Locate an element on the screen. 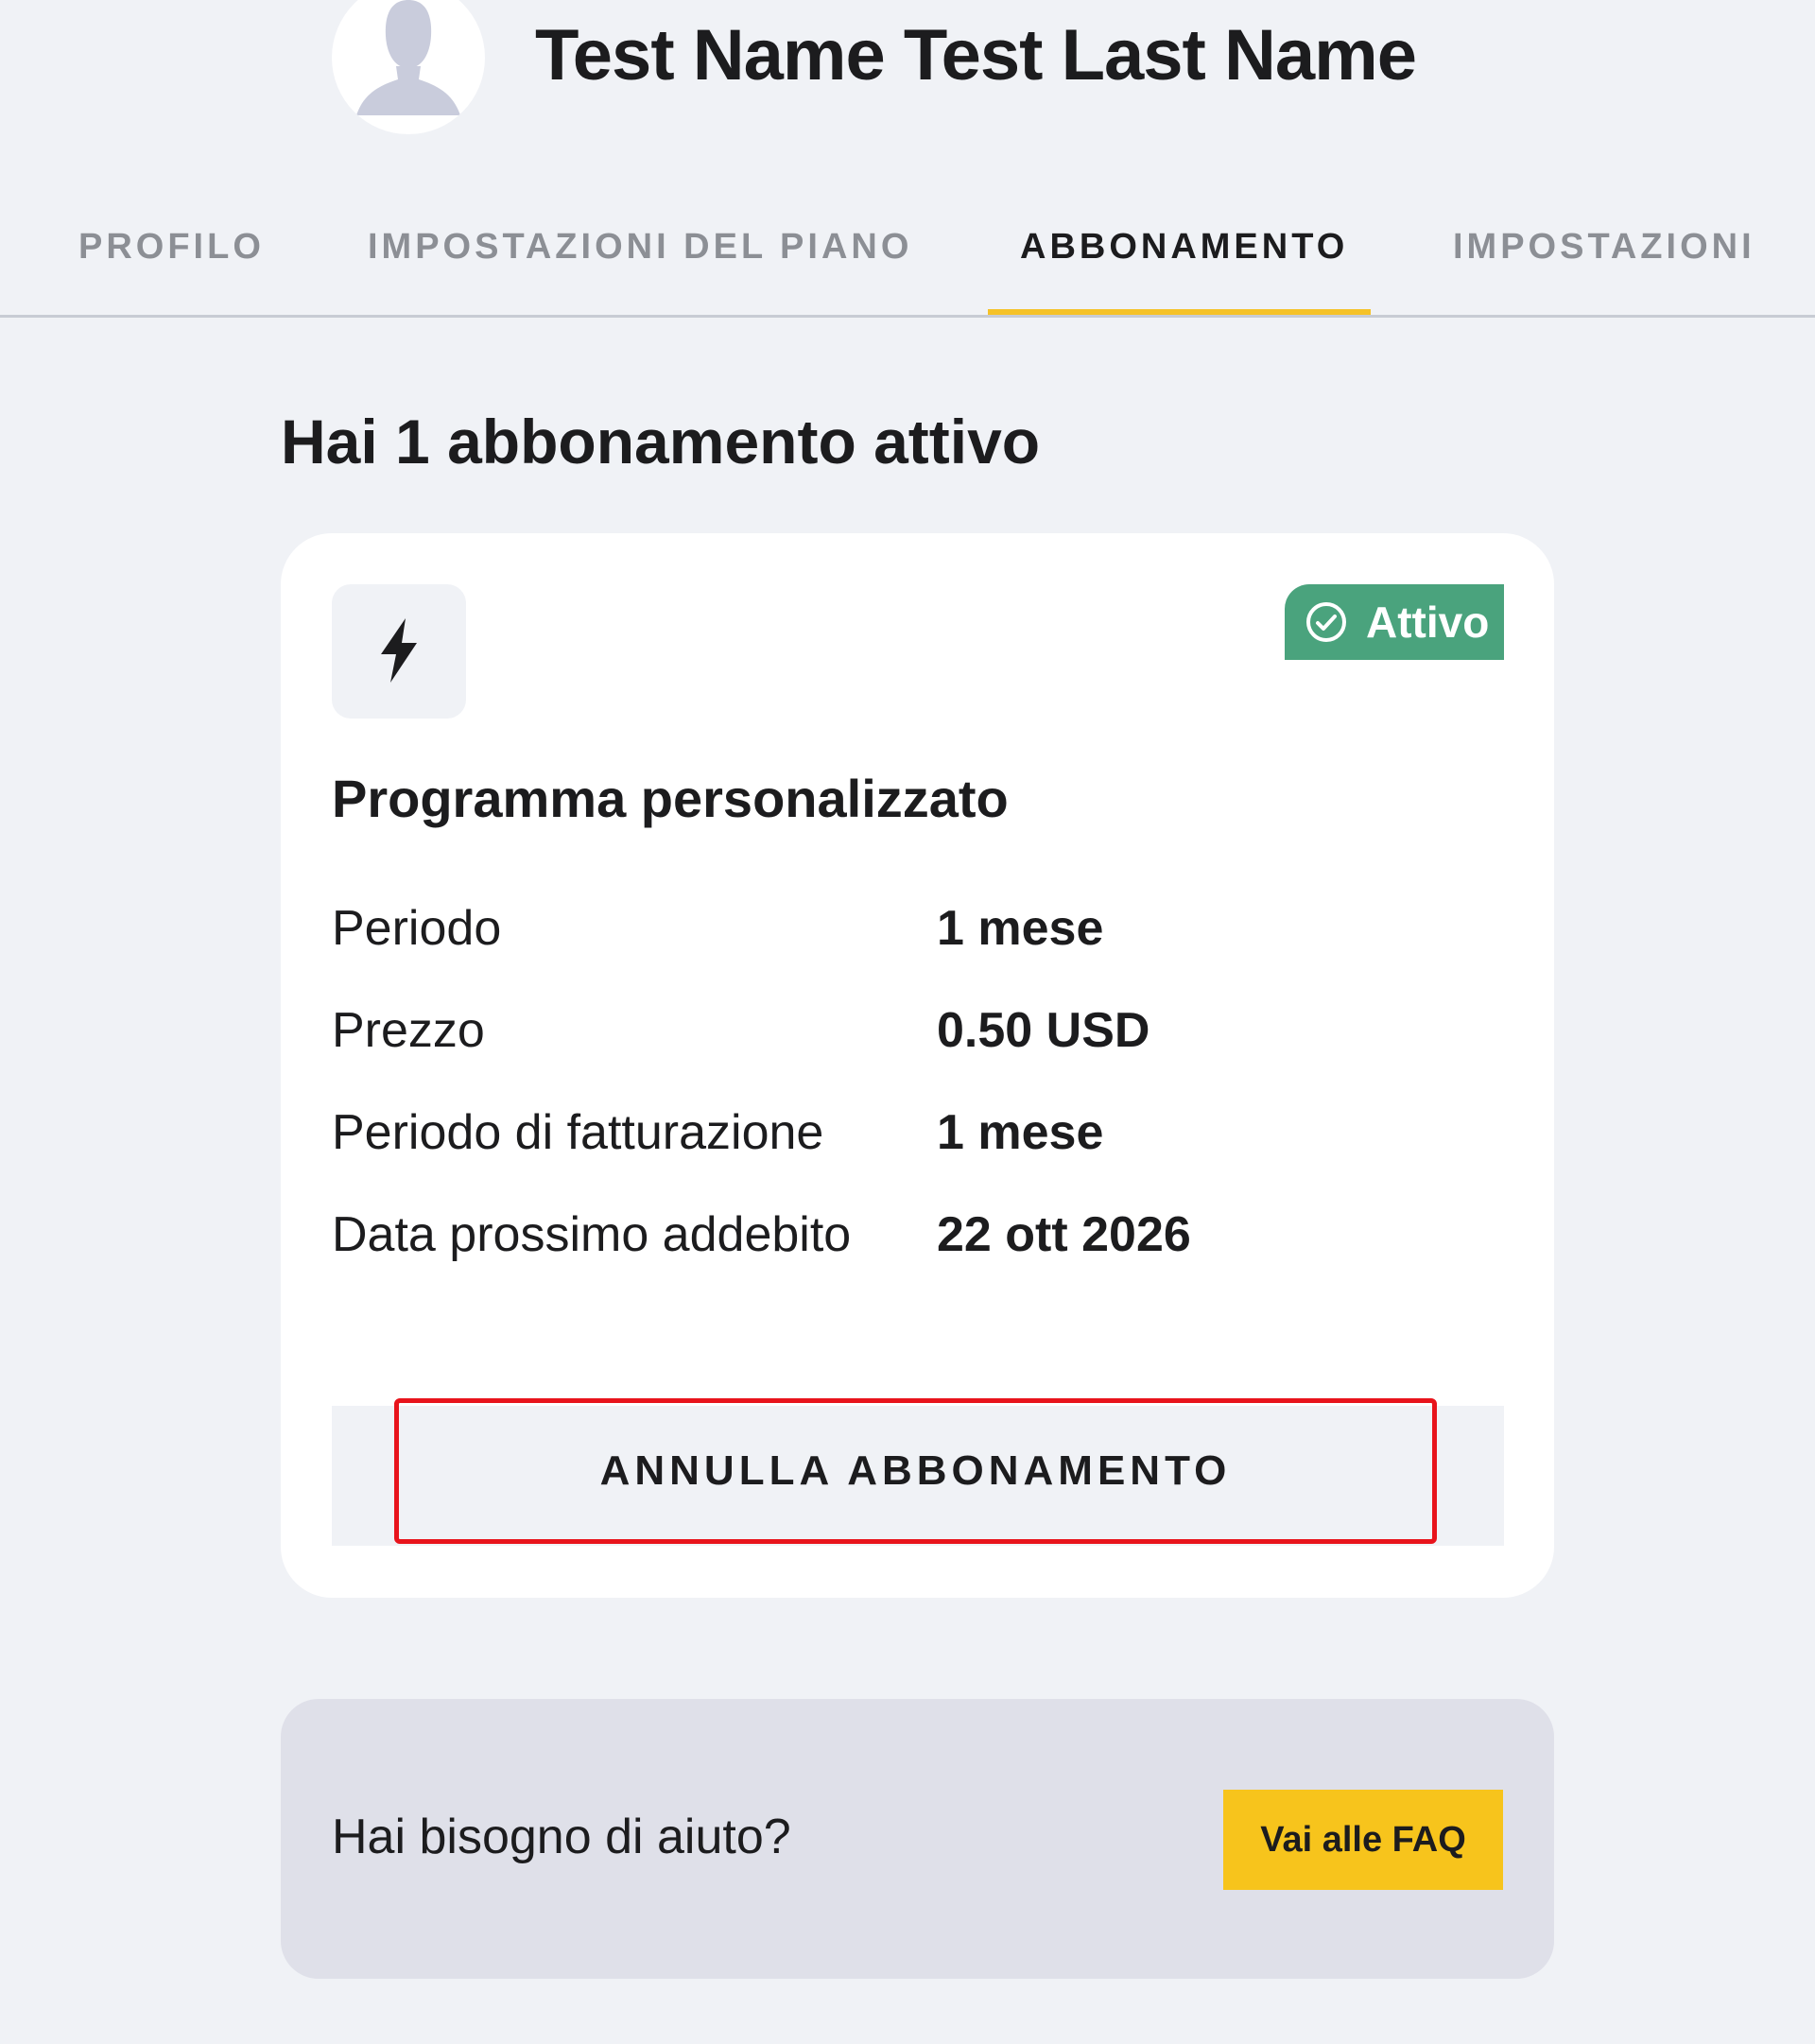  detail-label: Periodo is located at coordinates (417, 928).